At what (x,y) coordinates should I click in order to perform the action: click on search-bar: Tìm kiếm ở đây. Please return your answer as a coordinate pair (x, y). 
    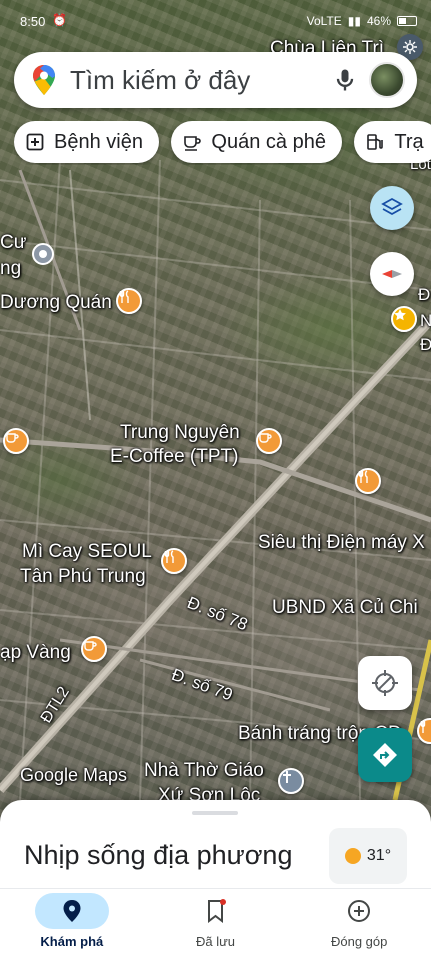
    Looking at the image, I should click on (215, 80).